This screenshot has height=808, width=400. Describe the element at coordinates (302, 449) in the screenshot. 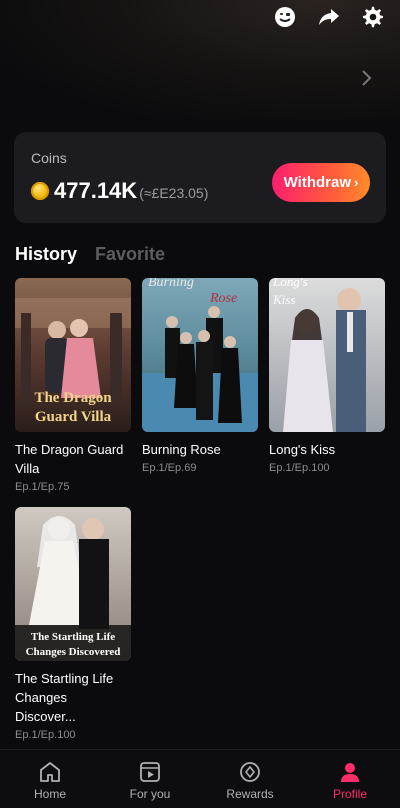

I see `card-title-line1: Long's Kiss` at that location.